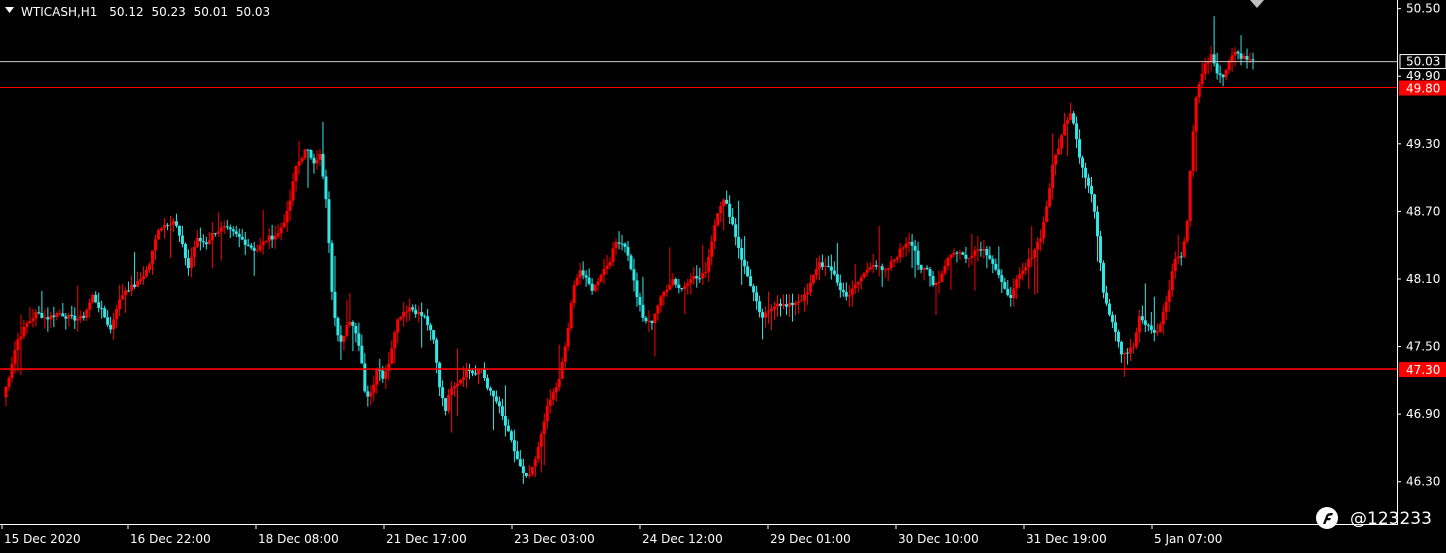  What do you see at coordinates (298, 539) in the screenshot?
I see `time-tick-label: 18 Dec 08:00` at bounding box center [298, 539].